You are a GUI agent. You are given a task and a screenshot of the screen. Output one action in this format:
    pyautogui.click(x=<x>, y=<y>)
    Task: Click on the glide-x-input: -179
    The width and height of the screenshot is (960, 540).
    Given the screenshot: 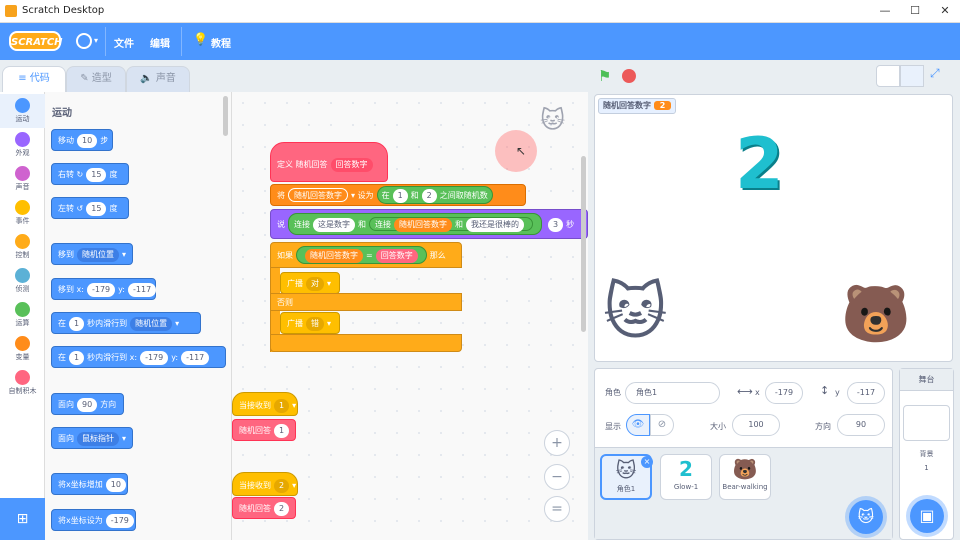 What is the action you would take?
    pyautogui.click(x=154, y=358)
    